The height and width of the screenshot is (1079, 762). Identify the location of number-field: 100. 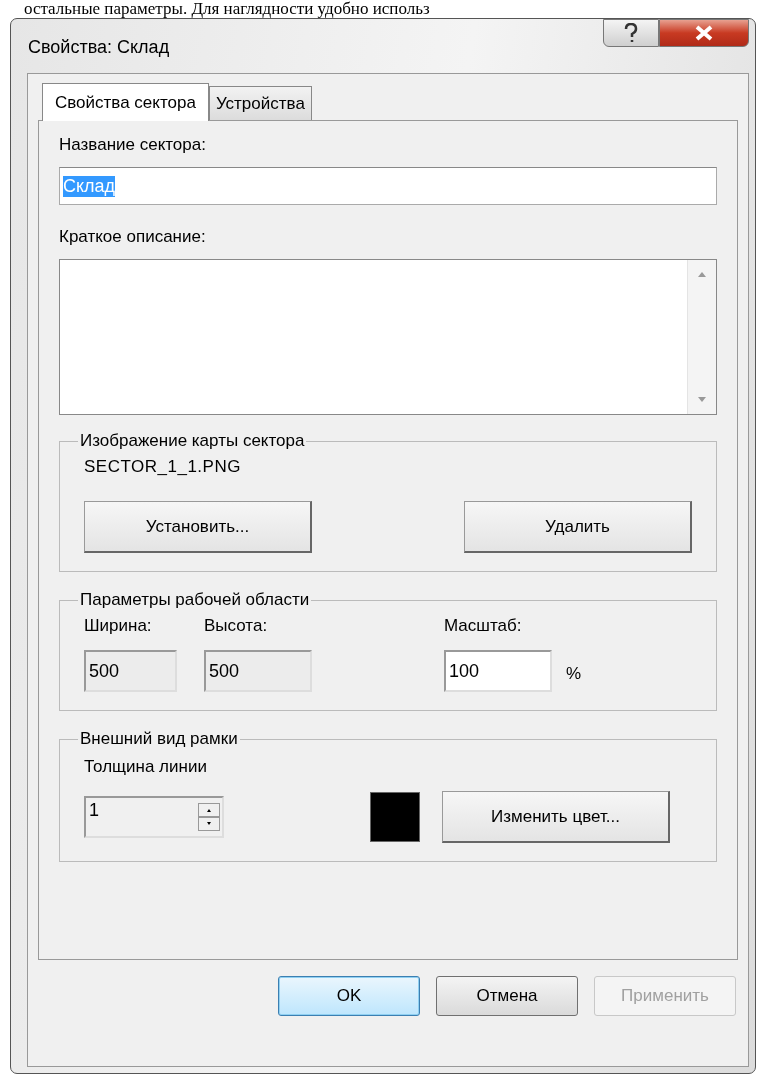
(498, 671).